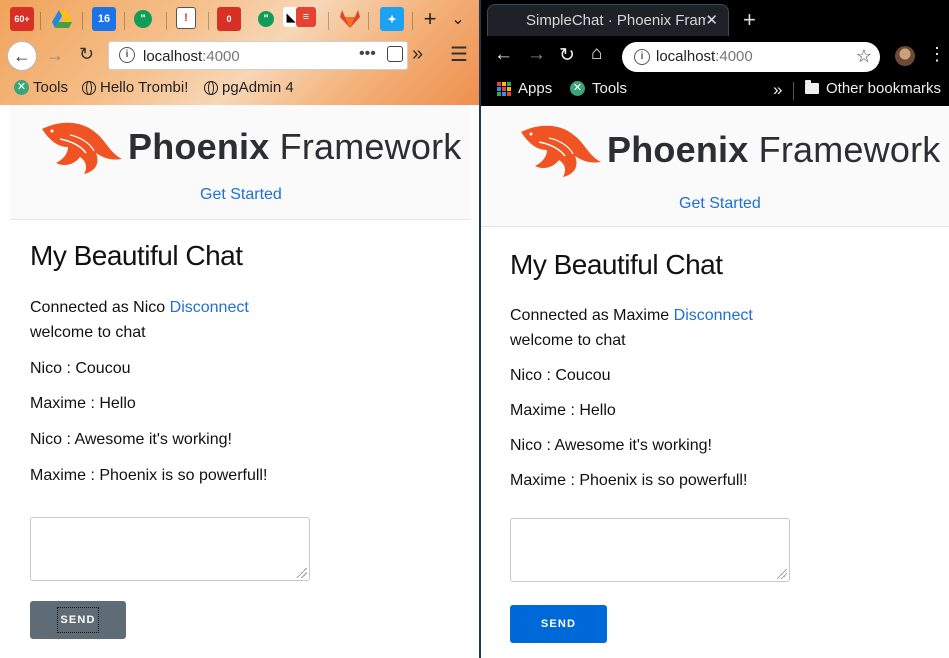 The width and height of the screenshot is (949, 658). What do you see at coordinates (367, 54) in the screenshot?
I see `page-actions-icon: •••` at bounding box center [367, 54].